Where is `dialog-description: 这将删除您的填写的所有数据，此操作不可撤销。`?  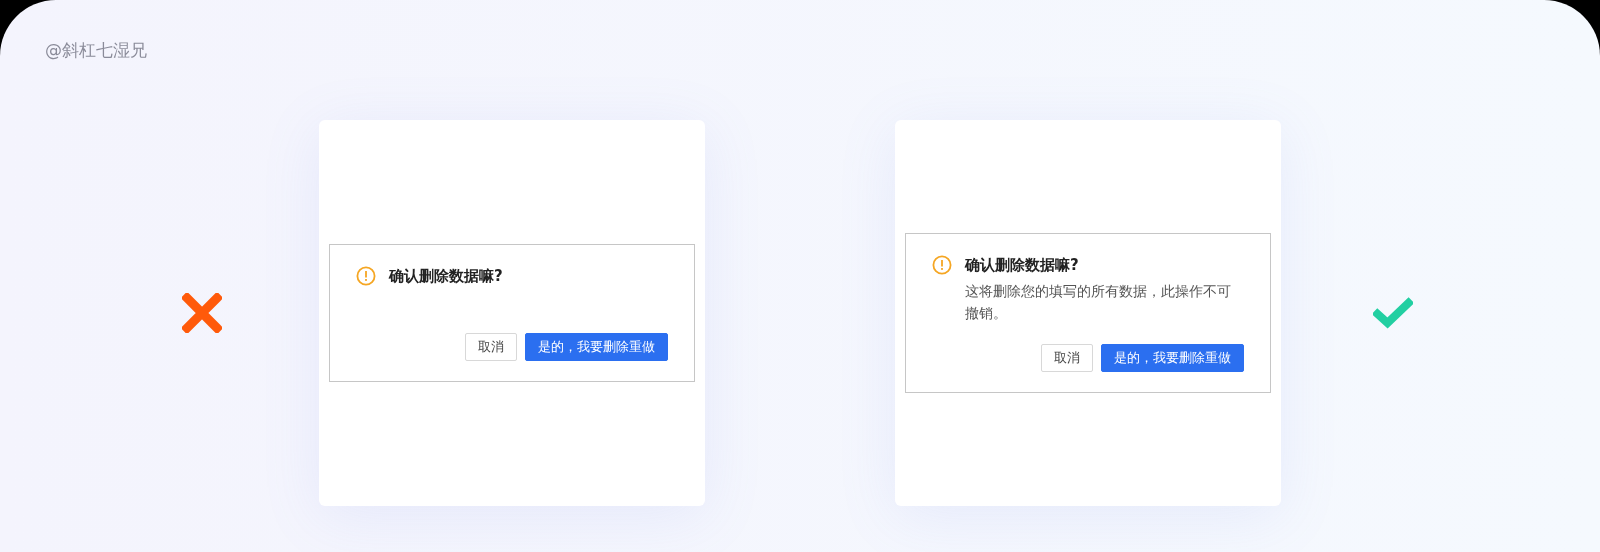
dialog-description: 这将删除您的填写的所有数据，此操作不可撤销。 is located at coordinates (1098, 302).